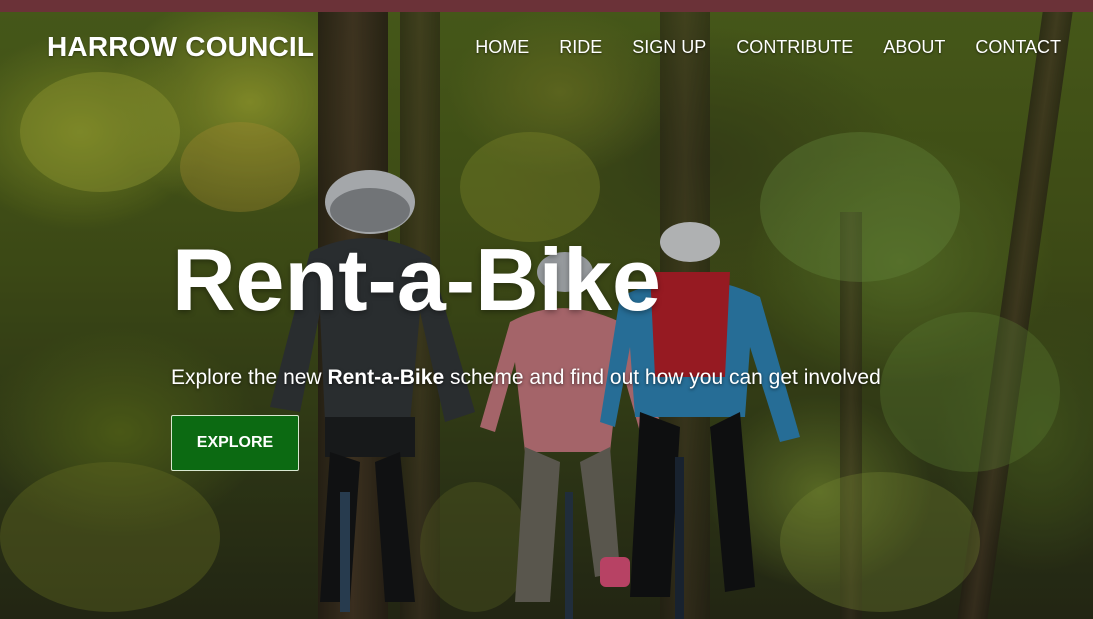 The width and height of the screenshot is (1093, 619). What do you see at coordinates (180, 47) in the screenshot?
I see `site-logo-text: HARROW COUNCIL` at bounding box center [180, 47].